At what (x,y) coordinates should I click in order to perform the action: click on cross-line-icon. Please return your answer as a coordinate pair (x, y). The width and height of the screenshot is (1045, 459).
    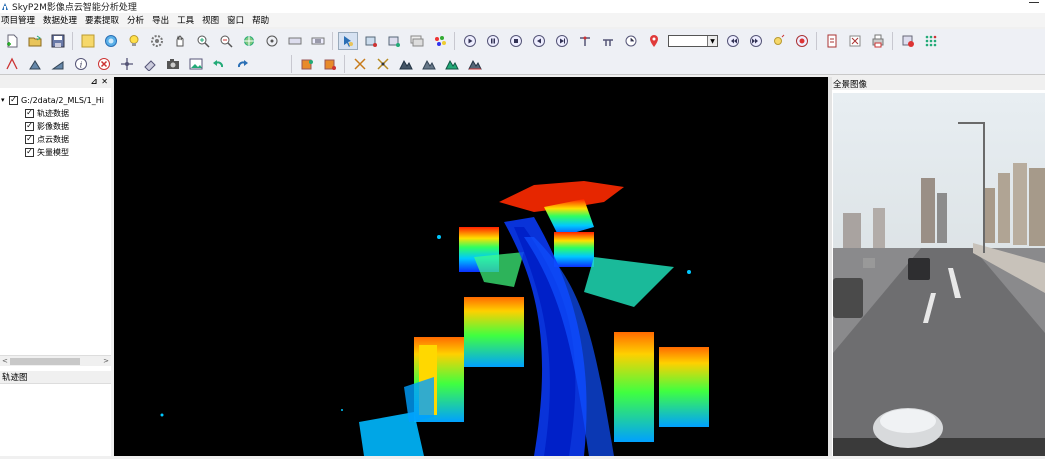
    Looking at the image, I should click on (383, 64).